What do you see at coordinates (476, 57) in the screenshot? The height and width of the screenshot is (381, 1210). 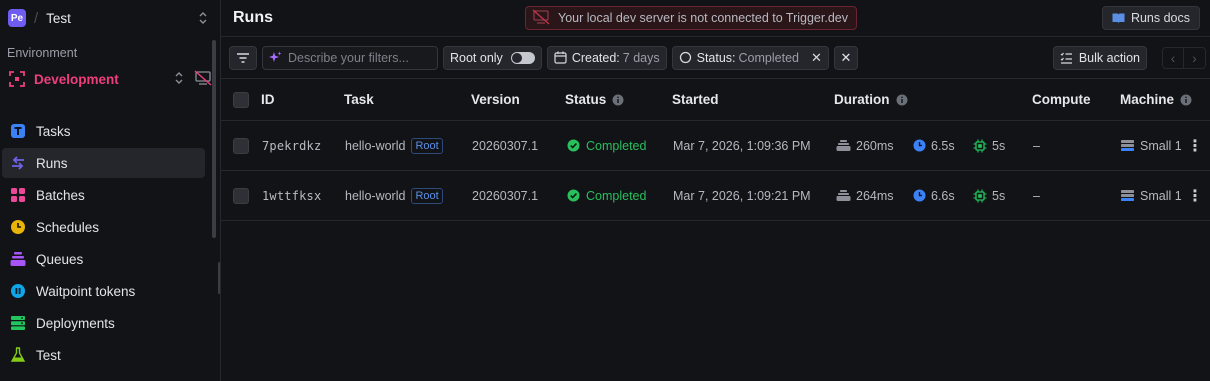 I see `root-only-label: Root only` at bounding box center [476, 57].